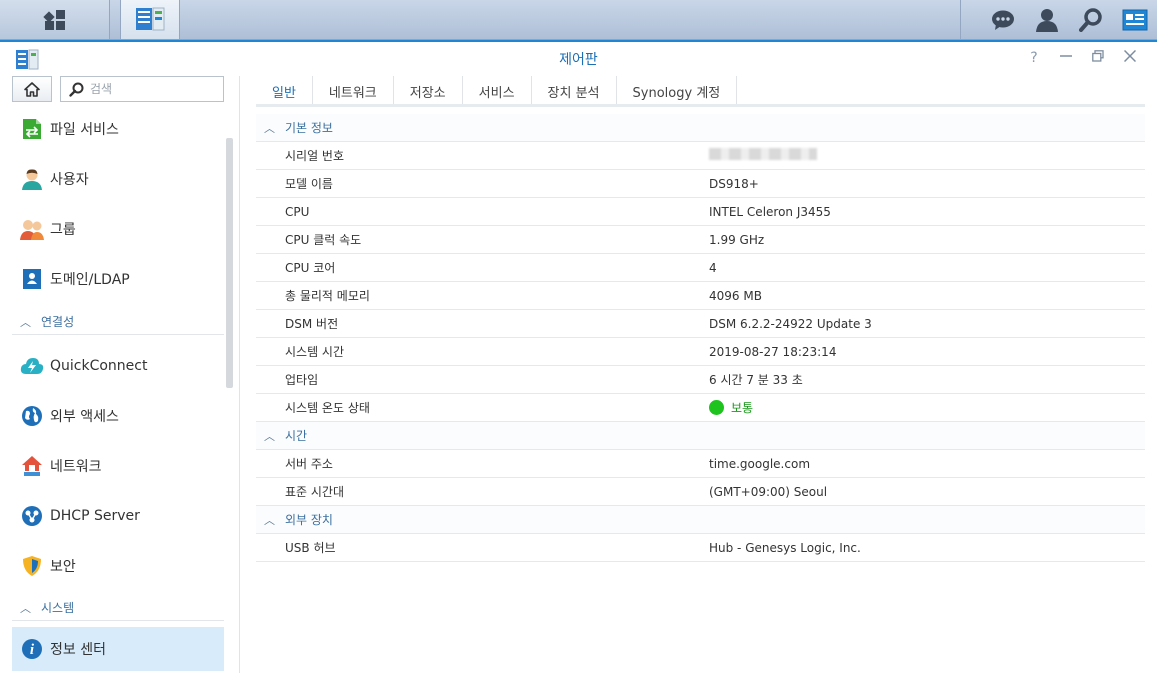 The width and height of the screenshot is (1157, 673). What do you see at coordinates (32, 366) in the screenshot?
I see `quickconnect-icon` at bounding box center [32, 366].